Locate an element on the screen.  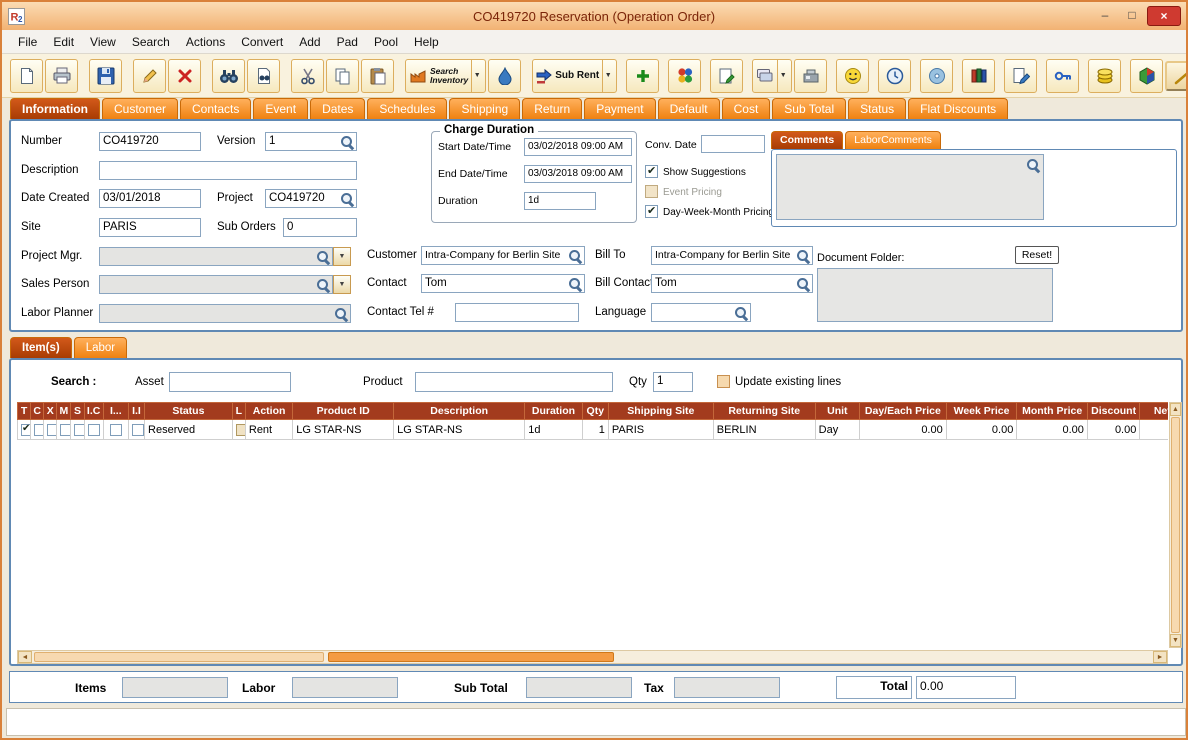
c-checkbox is located at coordinates (38, 429).